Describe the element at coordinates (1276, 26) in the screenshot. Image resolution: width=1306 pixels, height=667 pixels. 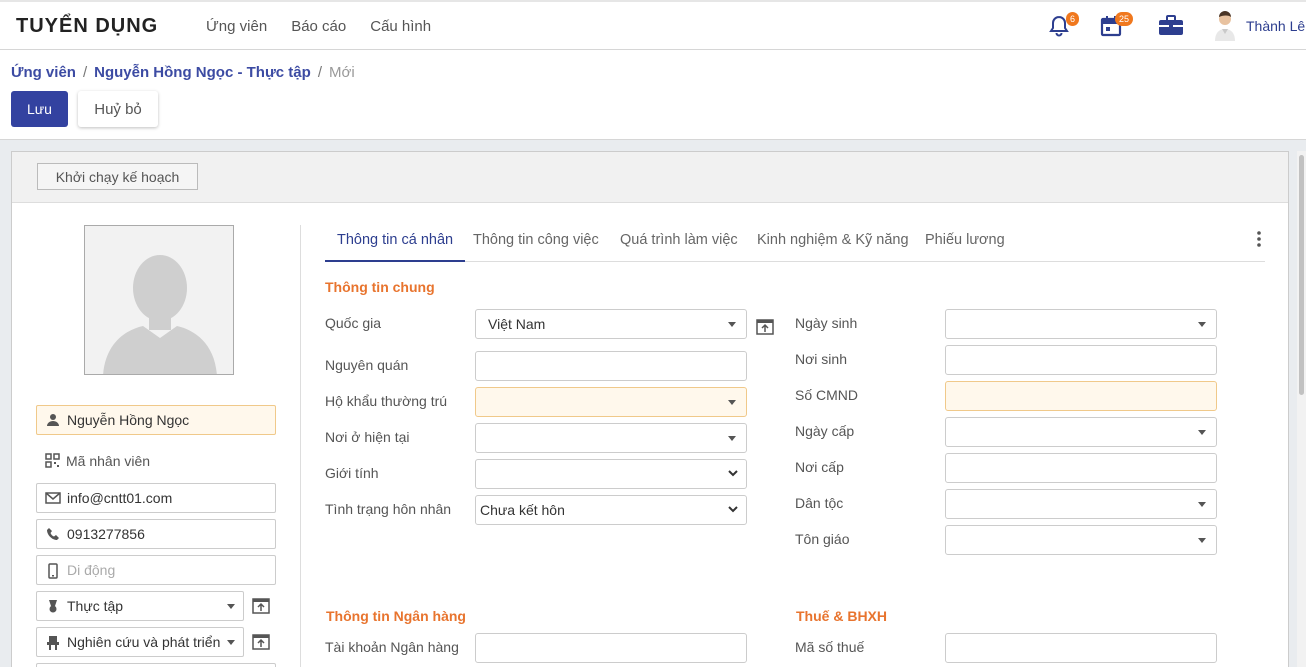
I see `user-name: Thành Lê` at that location.